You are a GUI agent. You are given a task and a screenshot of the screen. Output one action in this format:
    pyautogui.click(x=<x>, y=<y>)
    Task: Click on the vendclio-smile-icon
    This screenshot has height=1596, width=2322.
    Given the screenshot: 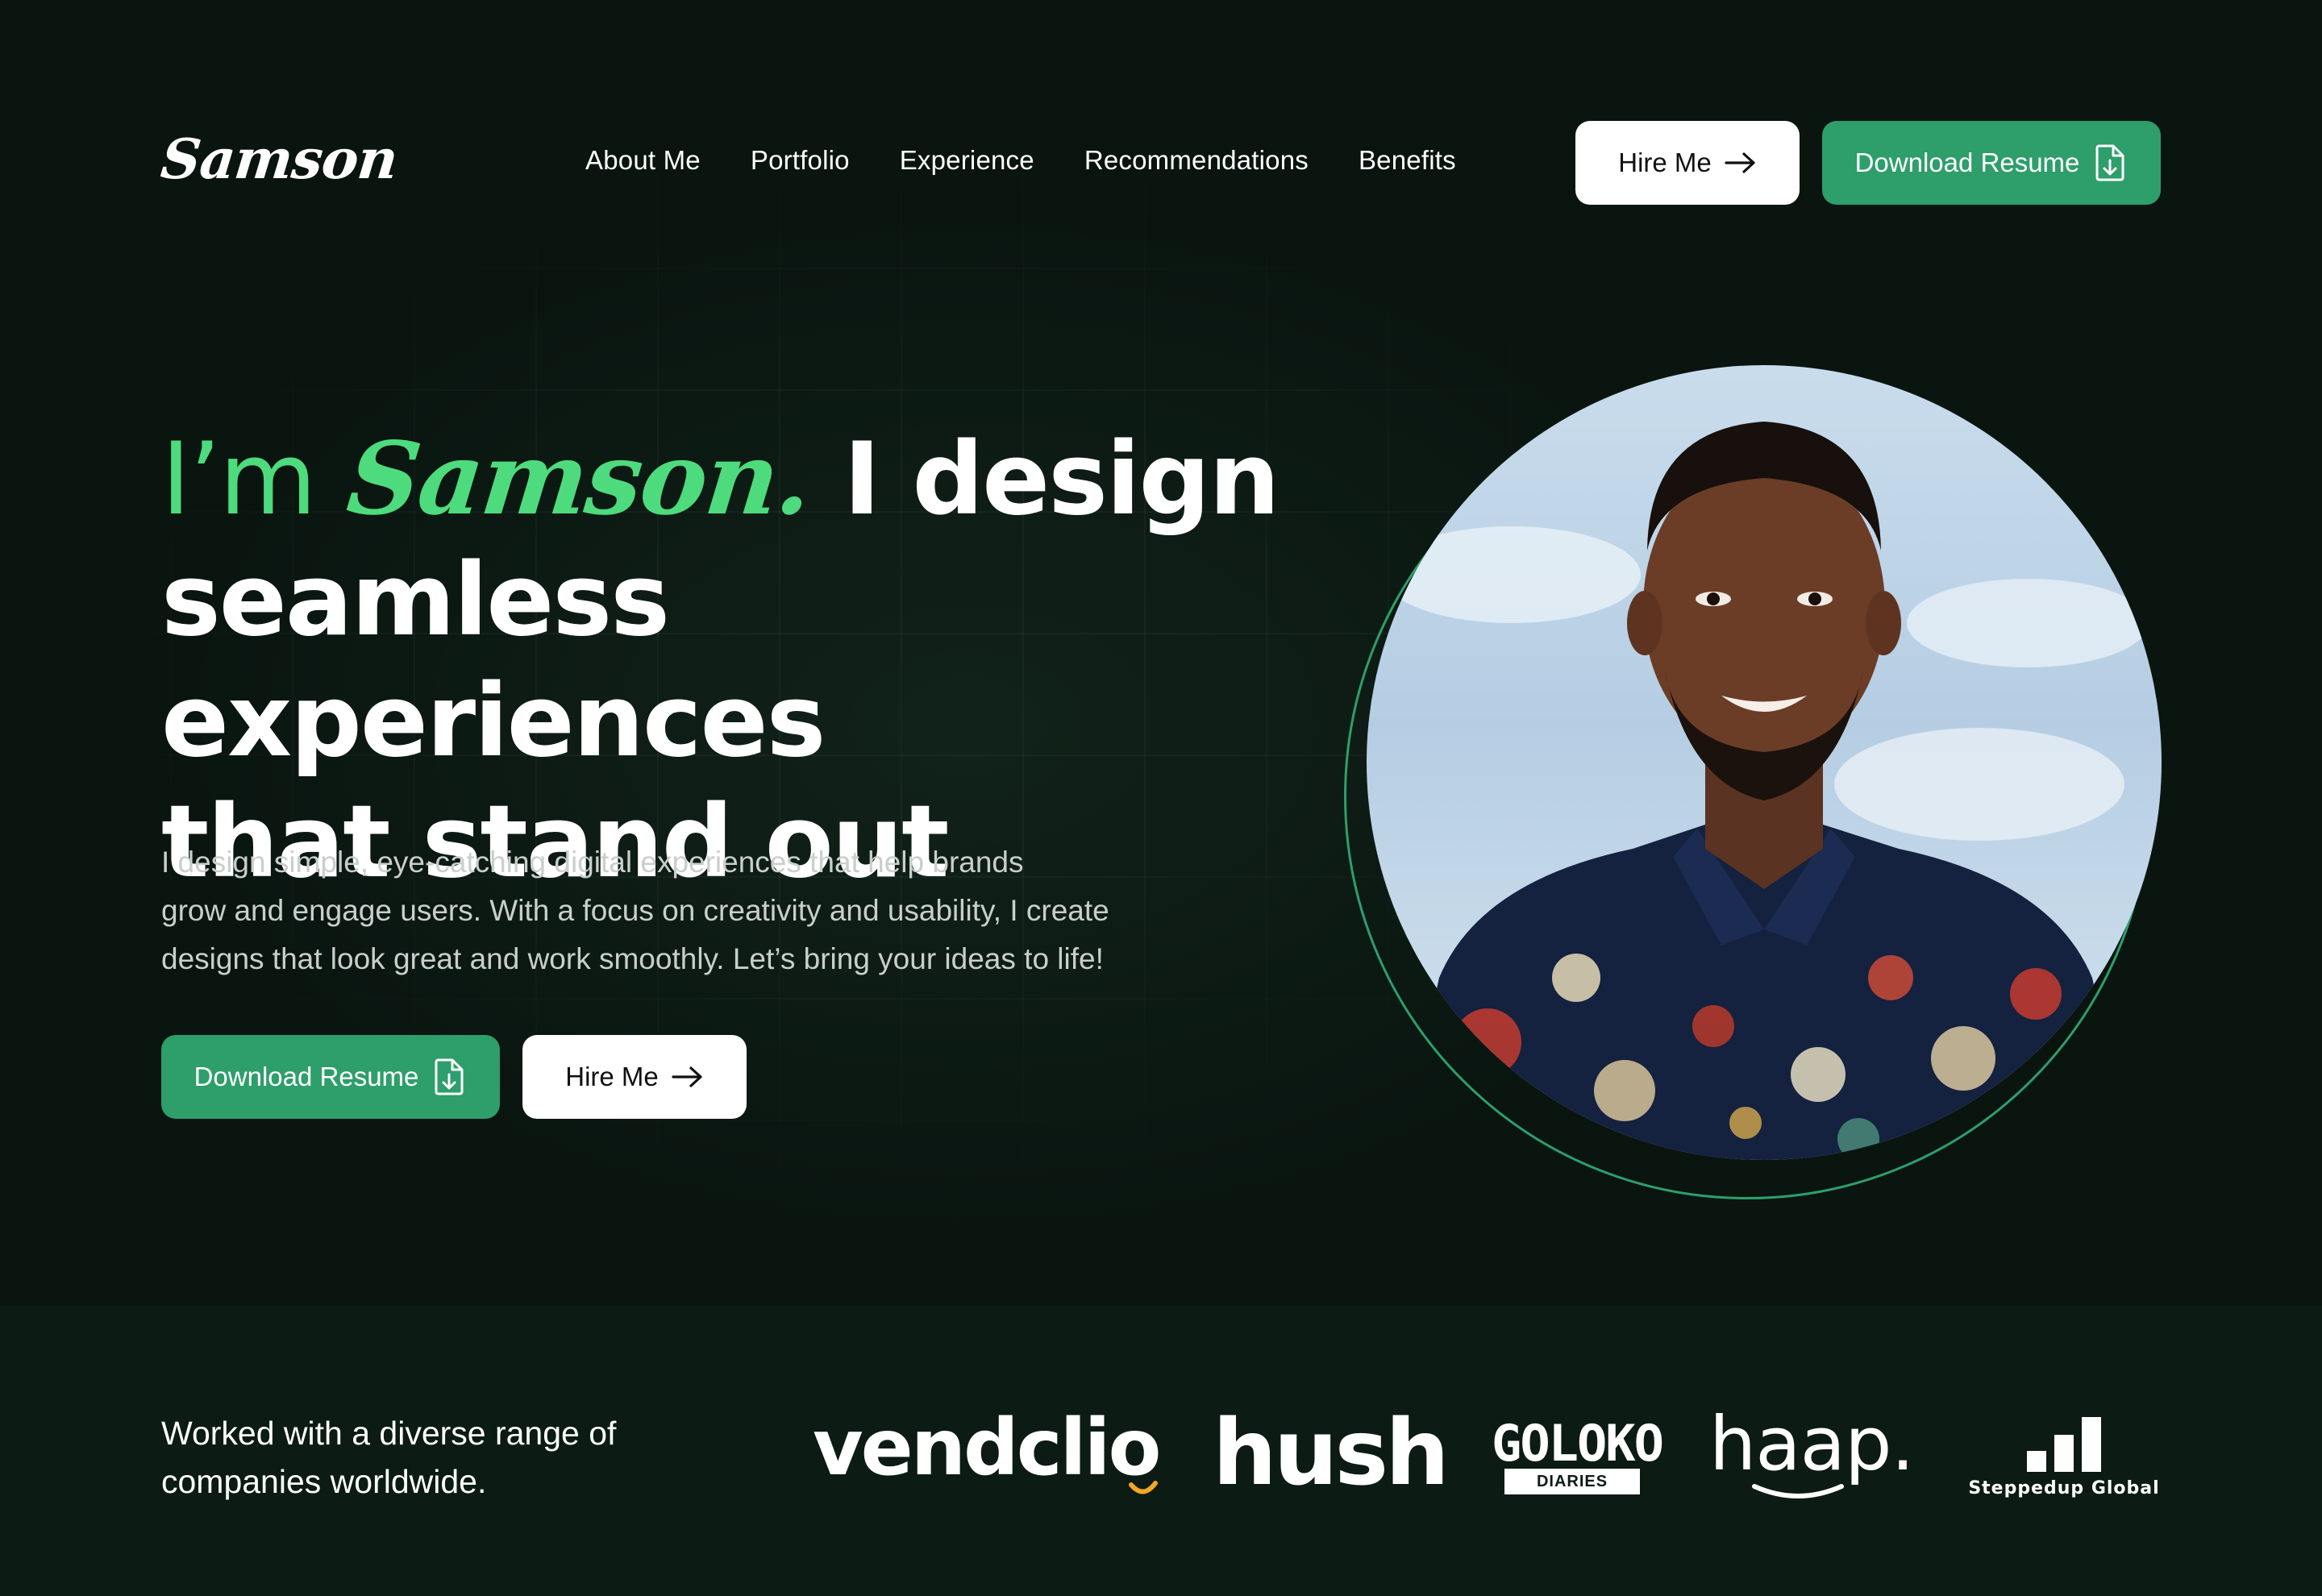 What is the action you would take?
    pyautogui.click(x=1143, y=1487)
    